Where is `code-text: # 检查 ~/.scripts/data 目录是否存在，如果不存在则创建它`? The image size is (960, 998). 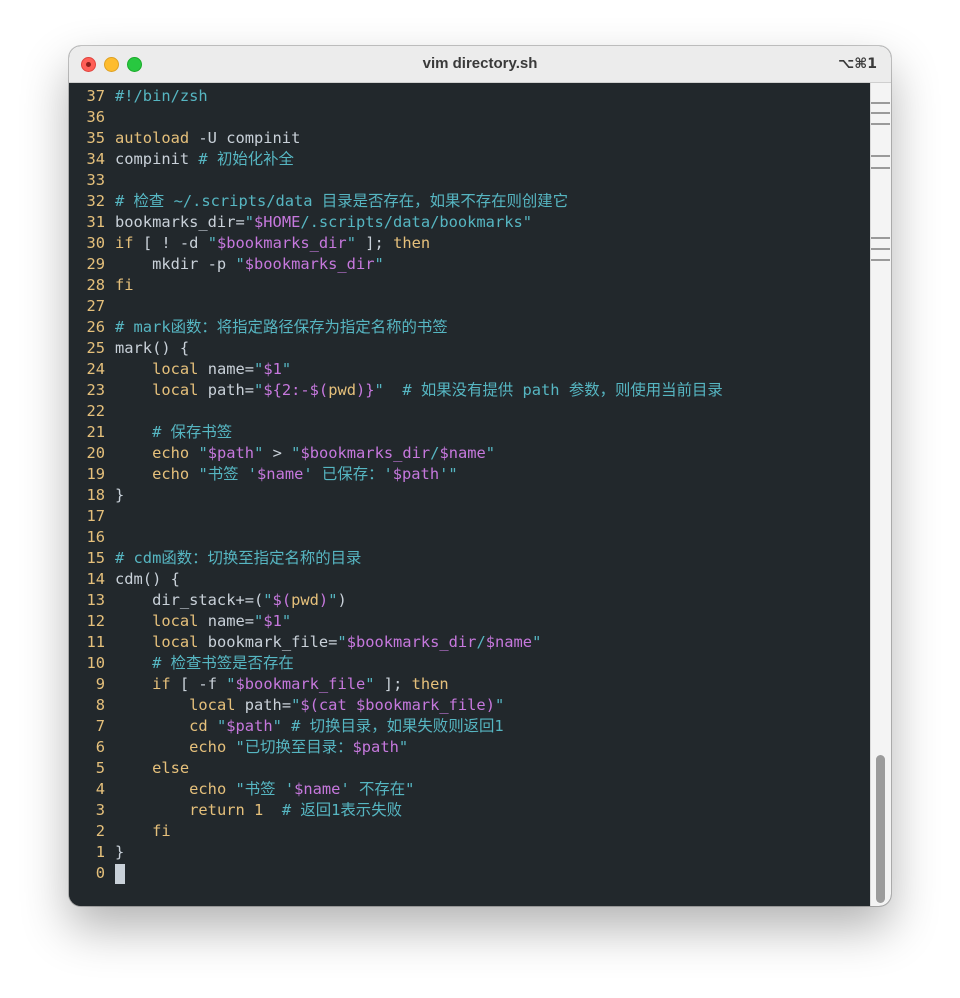 code-text: # 检查 ~/.scripts/data 目录是否存在，如果不存在则创建它 is located at coordinates (341, 201).